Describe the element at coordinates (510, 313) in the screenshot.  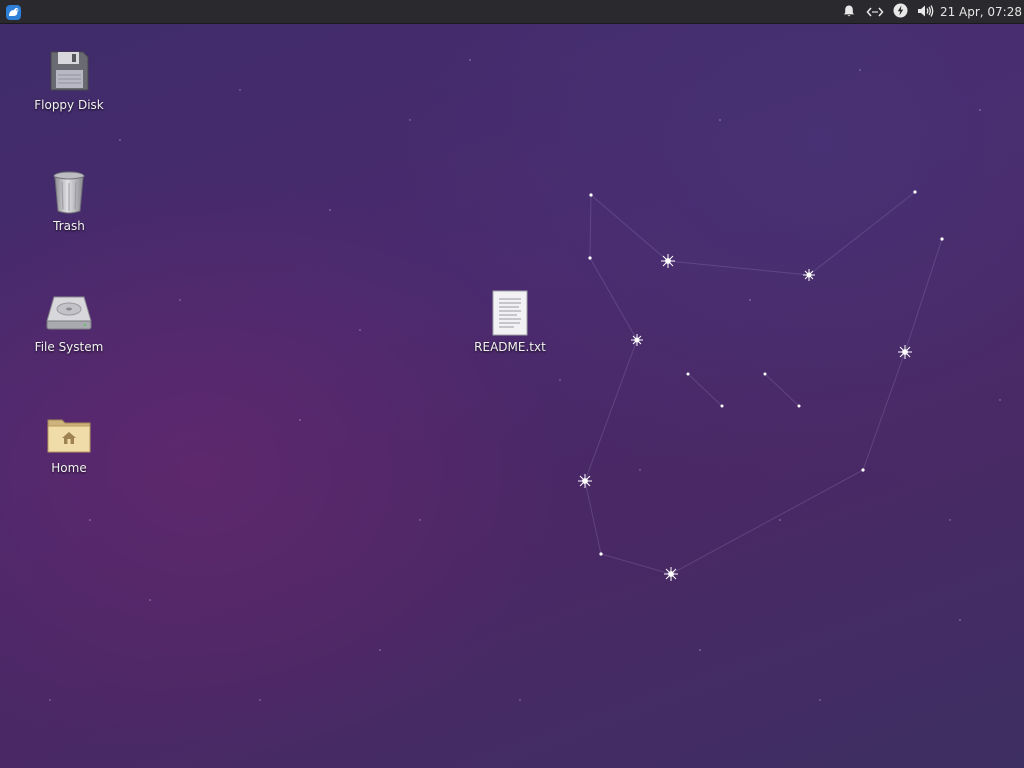
I see `text-file-icon` at that location.